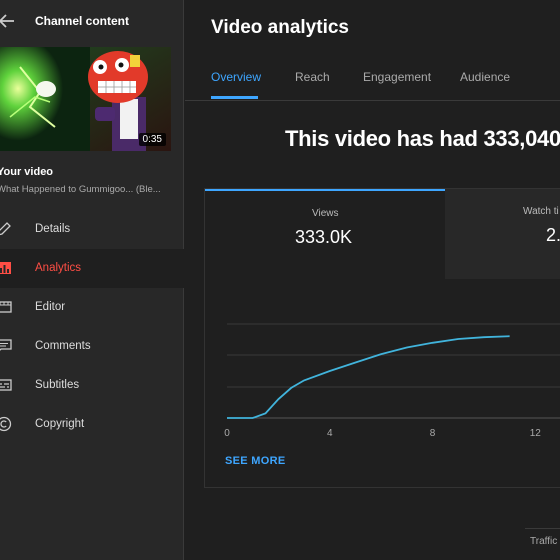  I want to click on sidebar-item-analytics: Analytics, so click(92, 268).